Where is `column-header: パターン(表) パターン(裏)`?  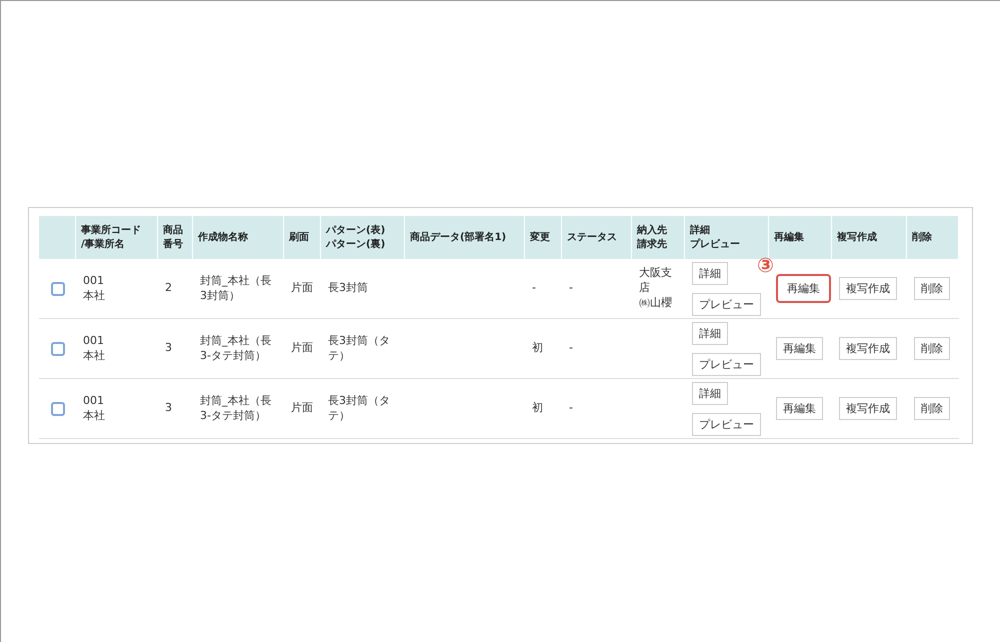
column-header: パターン(表) パターン(裏) is located at coordinates (363, 237).